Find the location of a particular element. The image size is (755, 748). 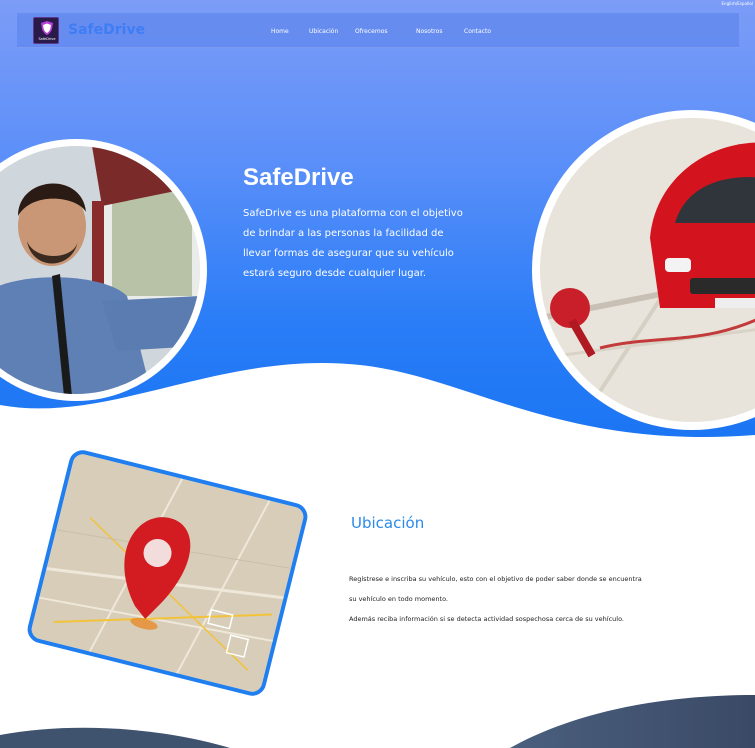

brand-name: SafeDrive is located at coordinates (106, 30).